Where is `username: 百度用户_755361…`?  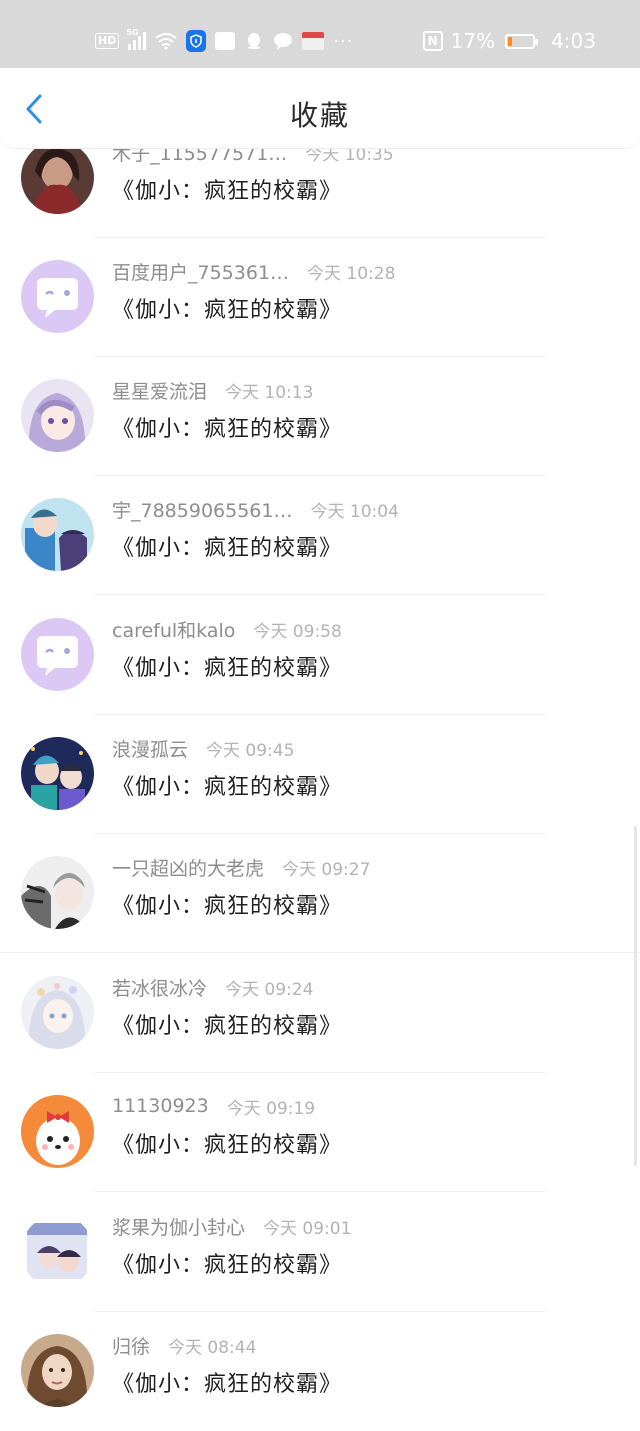 username: 百度用户_755361… is located at coordinates (200, 271).